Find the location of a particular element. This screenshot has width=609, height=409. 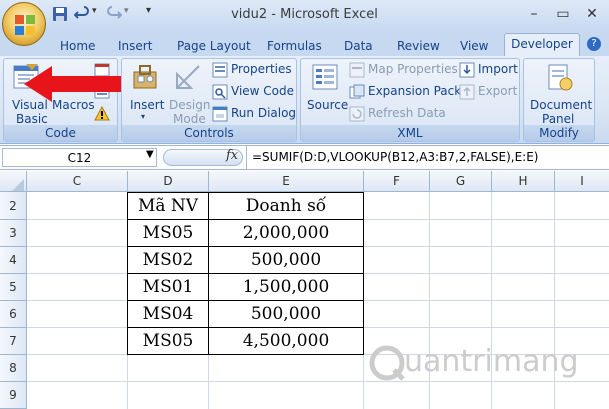

tab-view: View is located at coordinates (474, 46).